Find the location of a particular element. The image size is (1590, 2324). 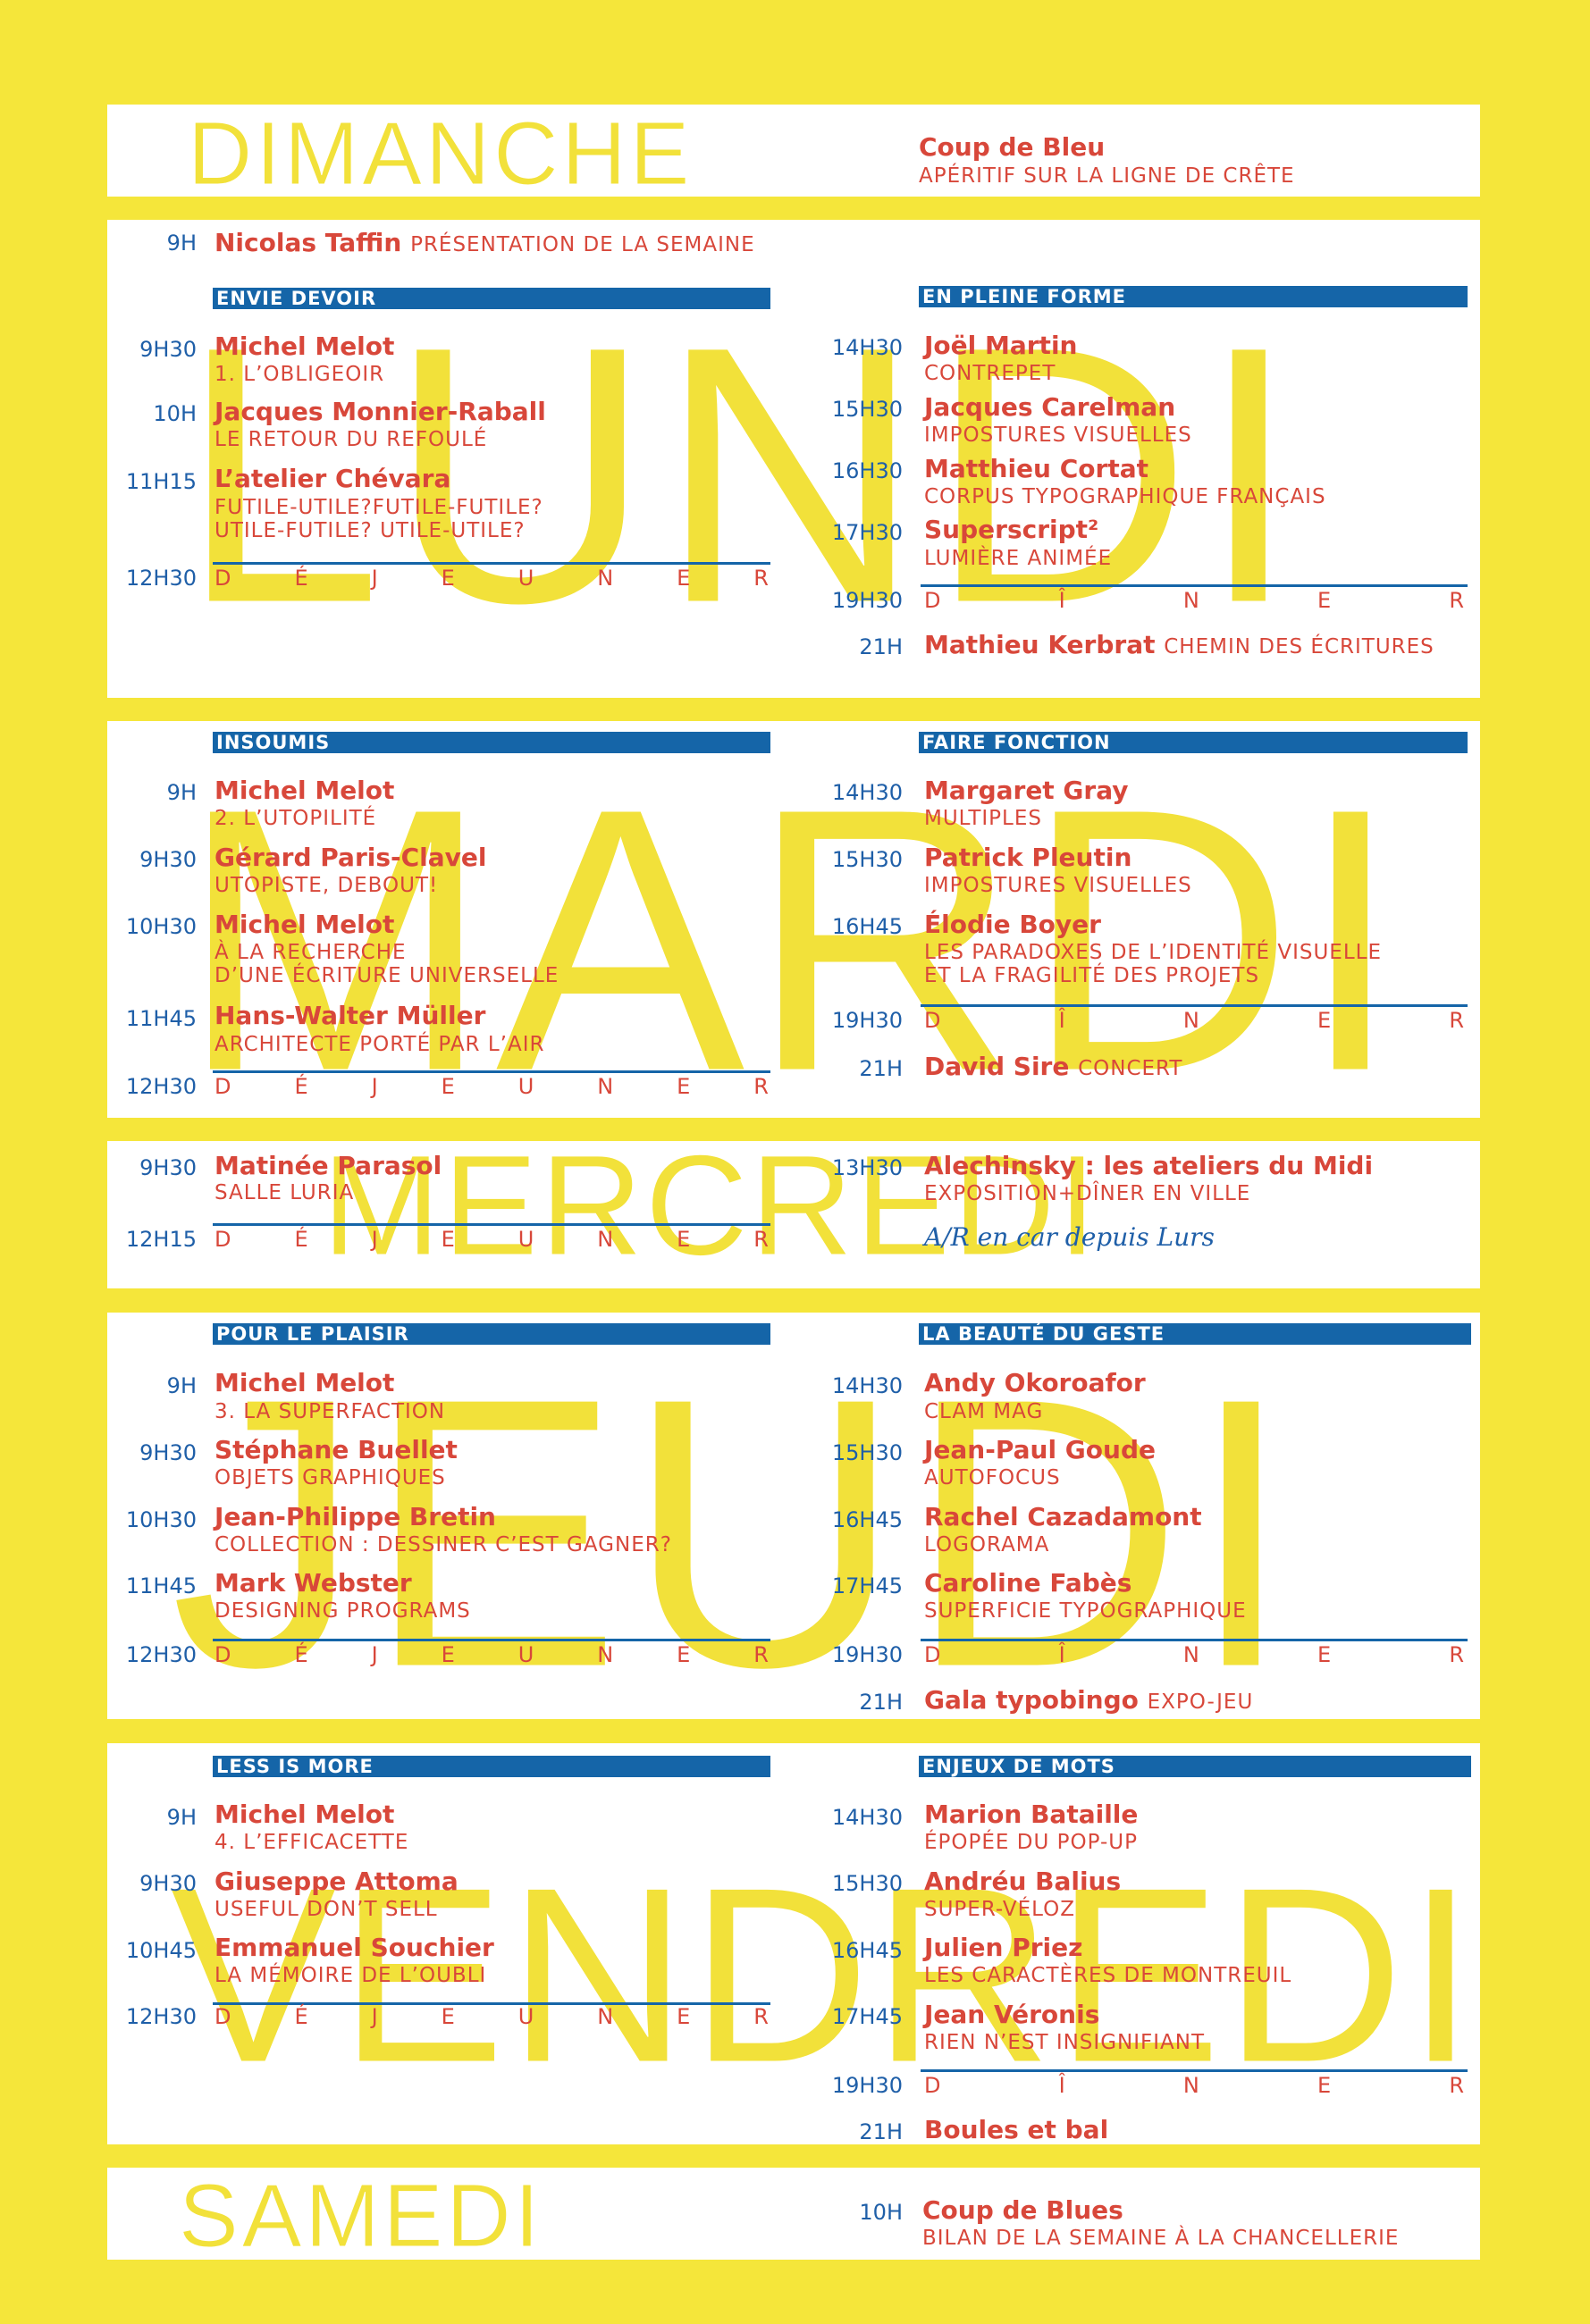

event-time: 11H15 is located at coordinates (161, 481).